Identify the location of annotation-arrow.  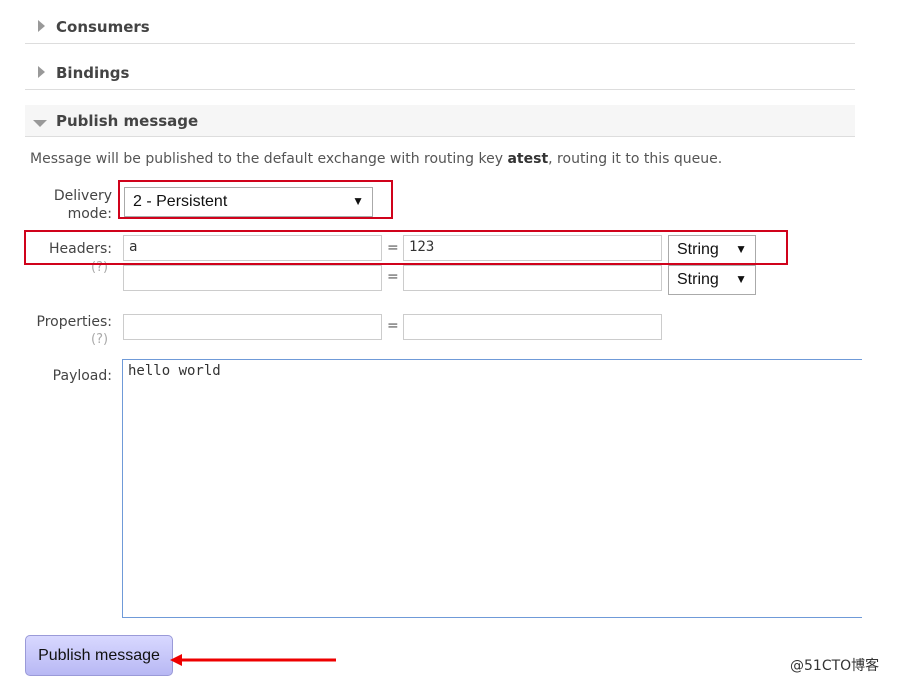
(253, 660).